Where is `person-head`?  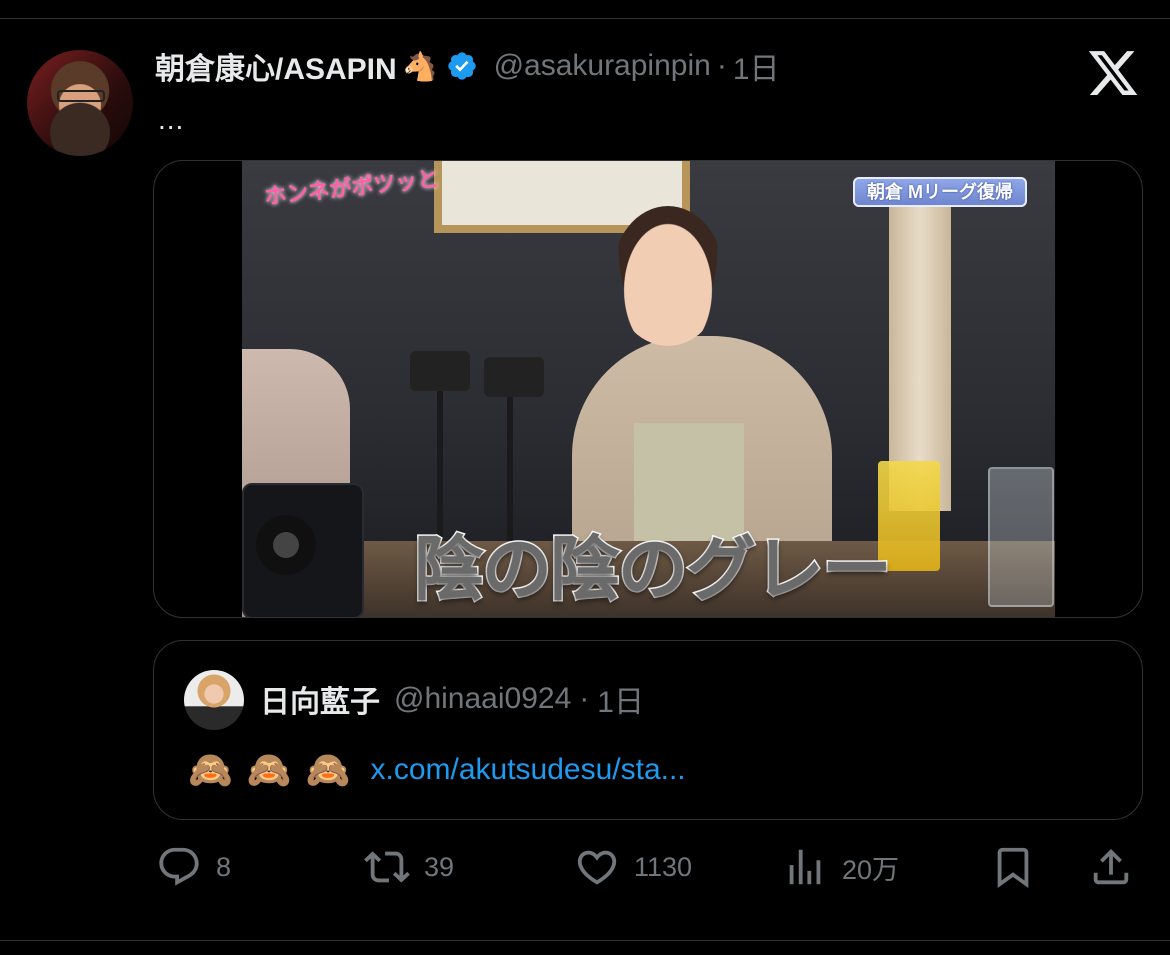 person-head is located at coordinates (668, 276).